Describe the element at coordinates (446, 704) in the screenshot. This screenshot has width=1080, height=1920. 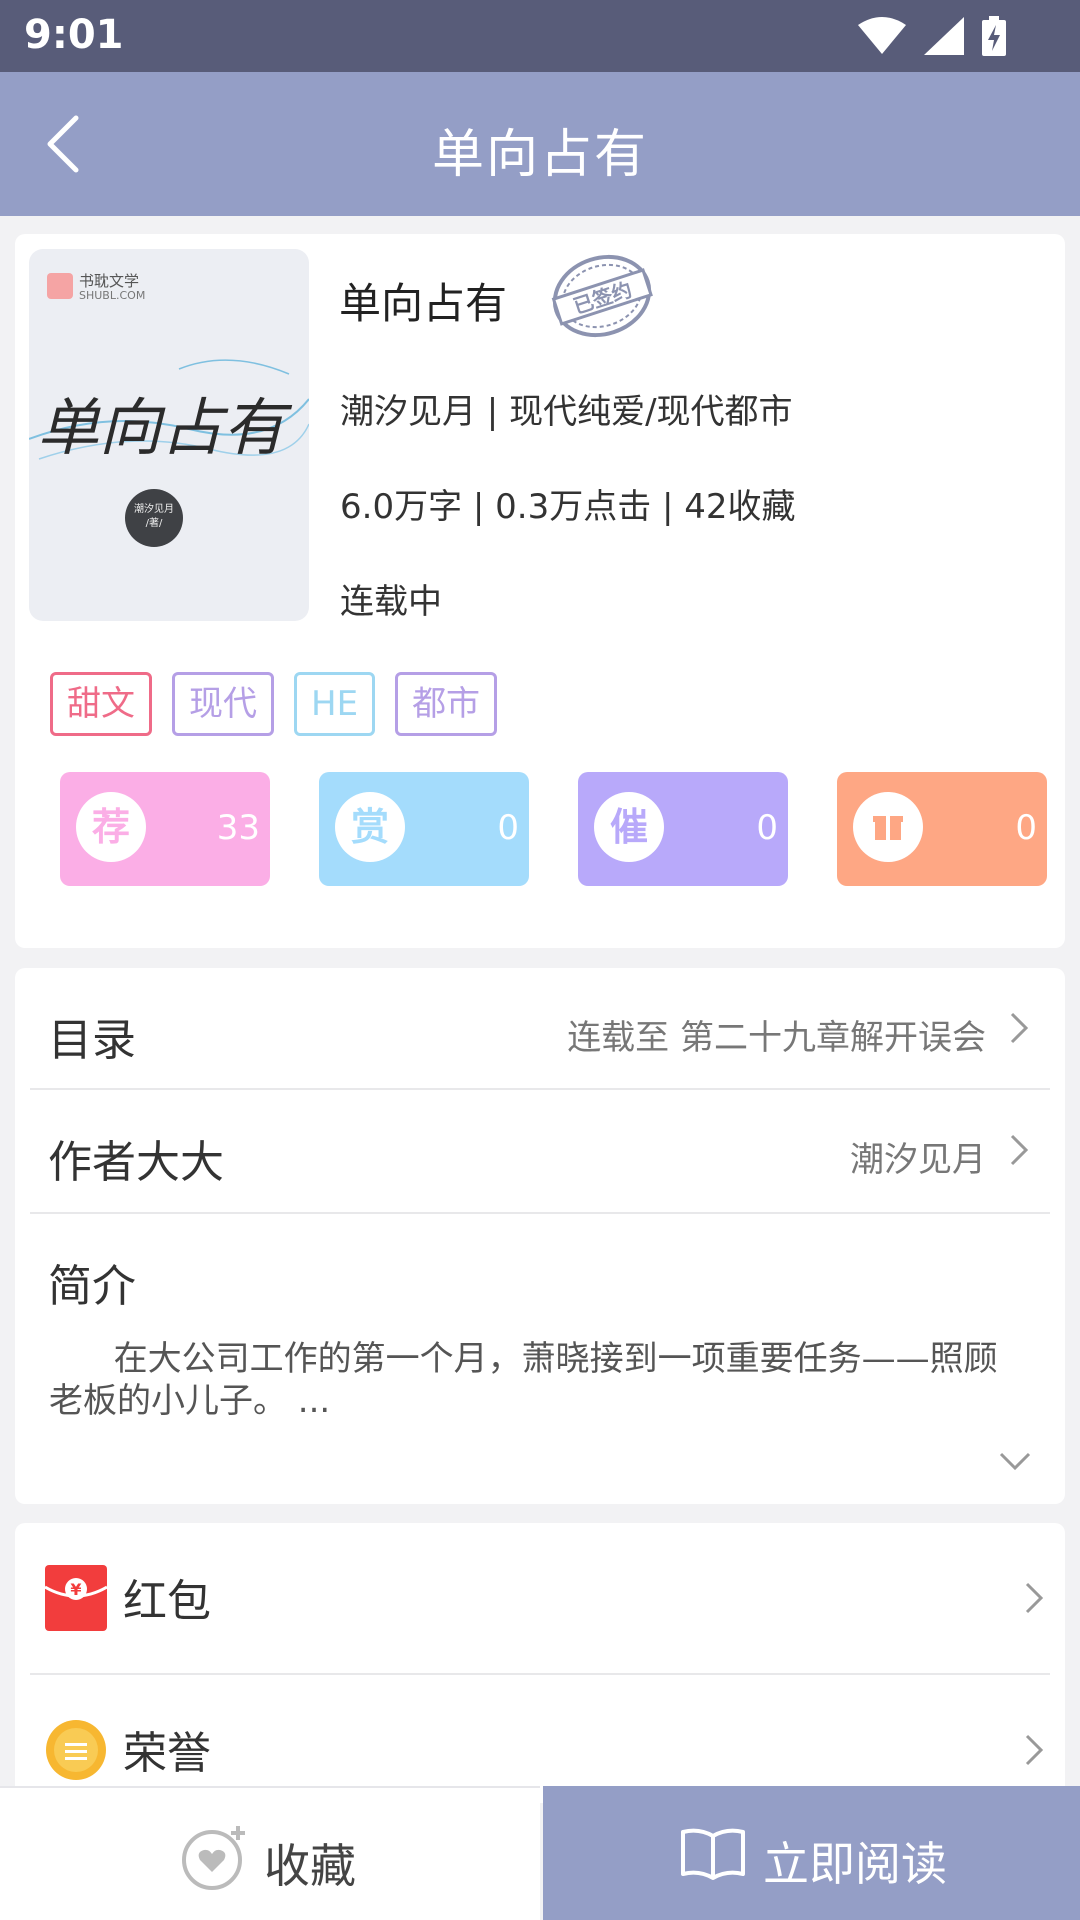
I see `tag-item: 都市` at that location.